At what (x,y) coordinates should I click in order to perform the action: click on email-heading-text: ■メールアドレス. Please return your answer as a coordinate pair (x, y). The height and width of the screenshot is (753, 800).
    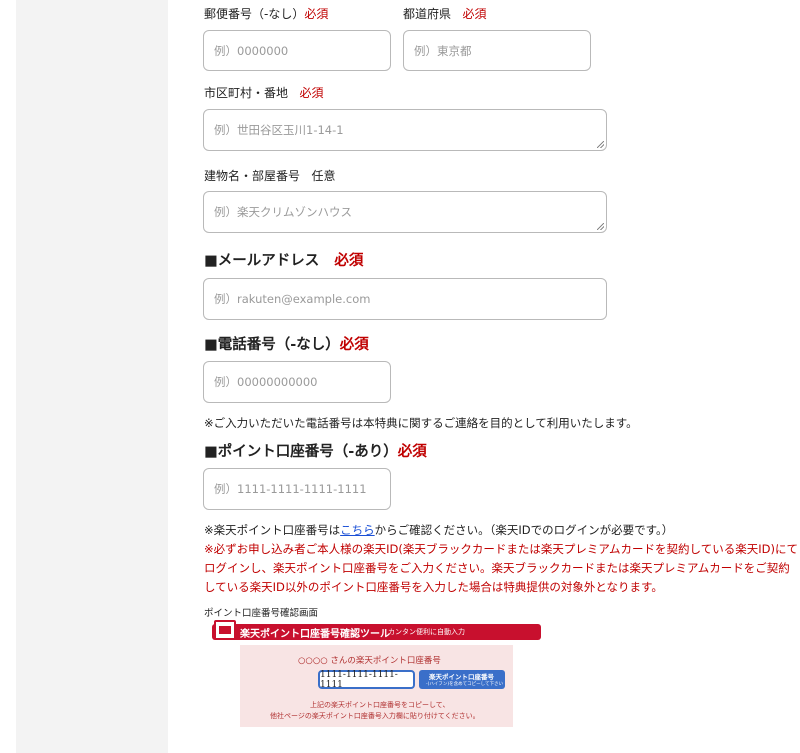
    Looking at the image, I should click on (262, 261).